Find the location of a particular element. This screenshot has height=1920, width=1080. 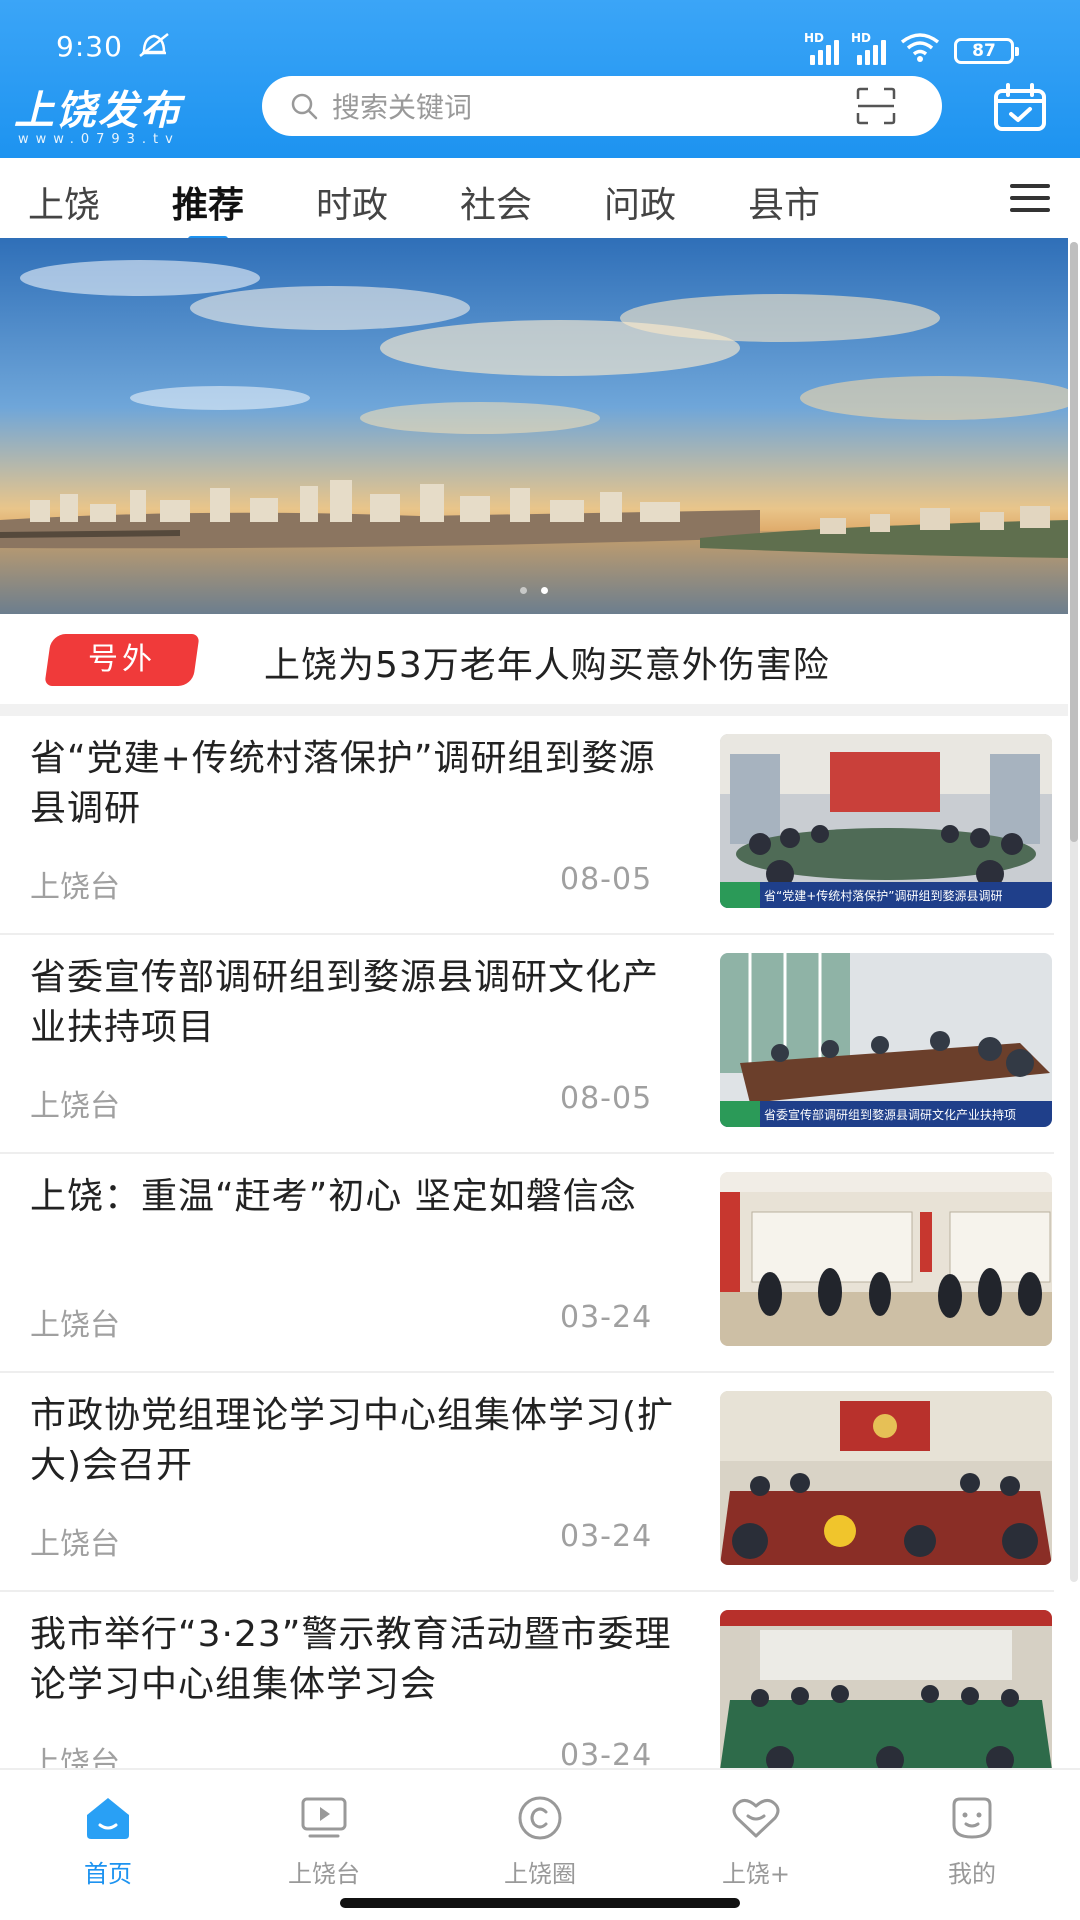

news-item: 市政协党组理论学习中心组集体学习(扩大)会召开 上饶台 03-24 is located at coordinates (527, 1482).